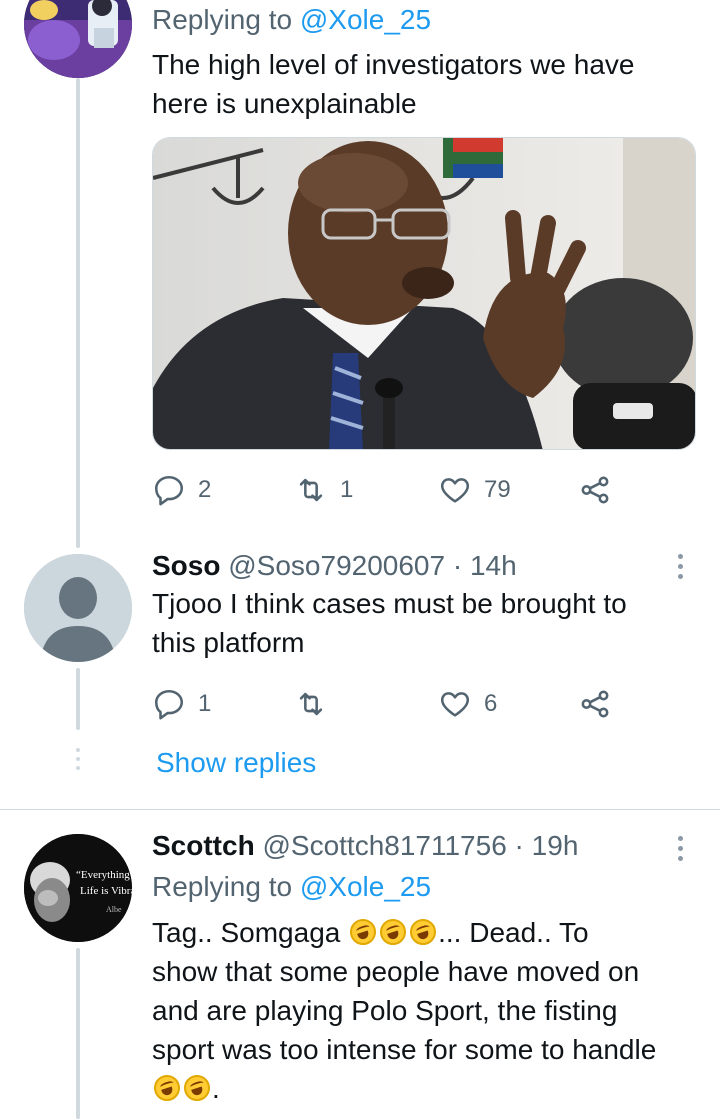 The image size is (720, 1119). Describe the element at coordinates (493, 565) in the screenshot. I see `timestamp: 14h` at that location.